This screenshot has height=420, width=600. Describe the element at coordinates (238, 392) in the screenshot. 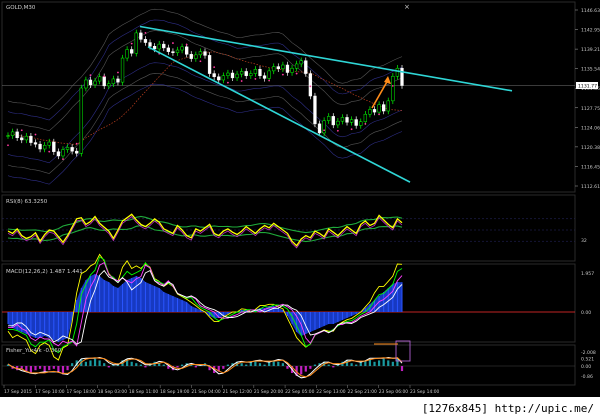

I see `time-tick-label: 21 Sep 12:00` at that location.